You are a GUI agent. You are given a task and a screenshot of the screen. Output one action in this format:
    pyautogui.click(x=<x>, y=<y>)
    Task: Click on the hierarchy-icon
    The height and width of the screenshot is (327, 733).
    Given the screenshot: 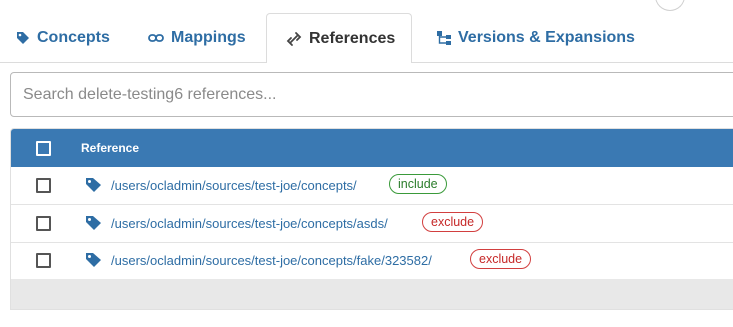 What is the action you would take?
    pyautogui.click(x=444, y=37)
    